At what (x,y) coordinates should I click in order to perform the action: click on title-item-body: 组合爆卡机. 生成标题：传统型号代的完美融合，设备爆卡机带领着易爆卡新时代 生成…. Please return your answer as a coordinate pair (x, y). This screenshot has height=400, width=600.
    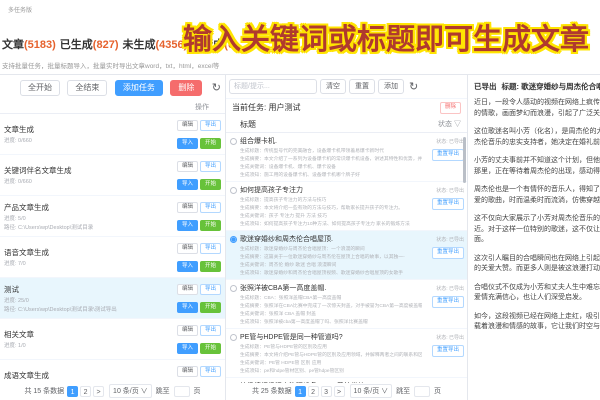
    Looking at the image, I should click on (331, 157).